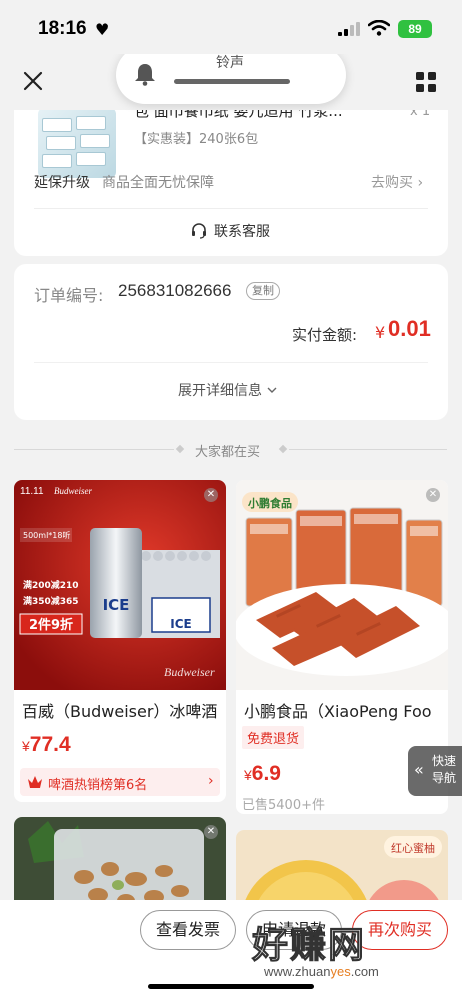 The image size is (462, 1000). I want to click on chevron-right-icon: ›, so click(211, 781).